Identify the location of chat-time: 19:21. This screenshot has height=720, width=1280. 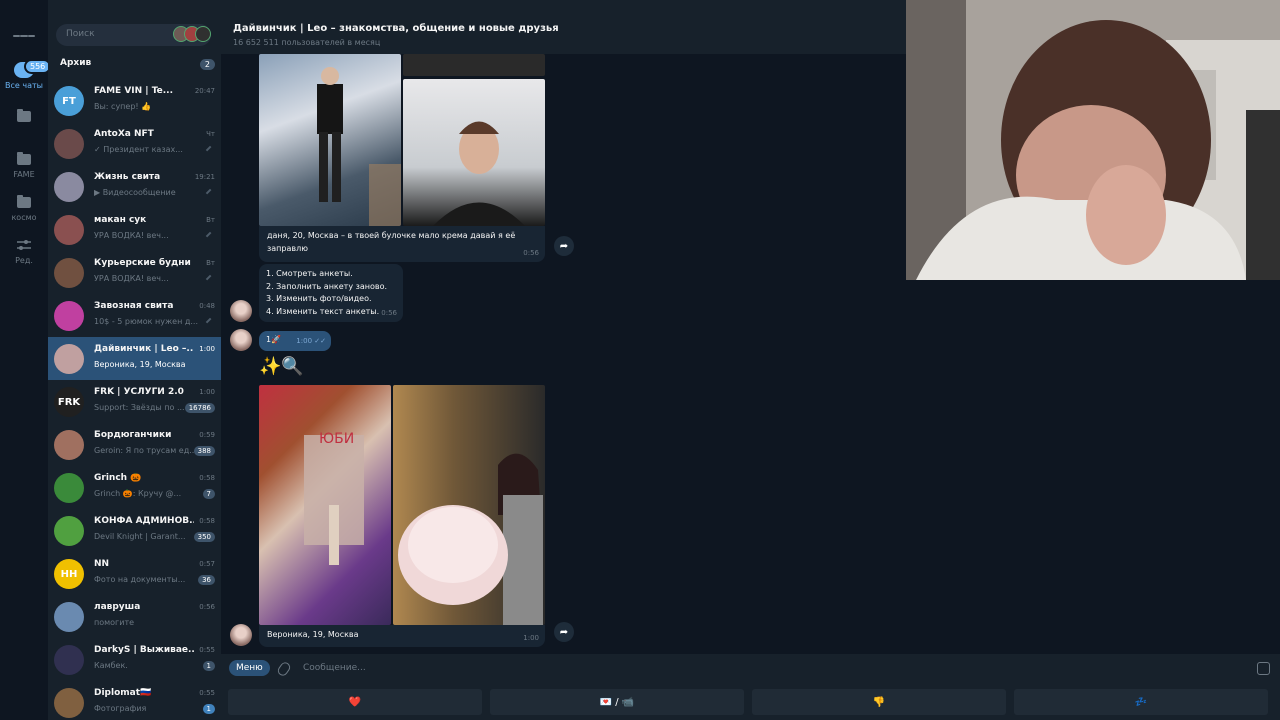
(204, 177).